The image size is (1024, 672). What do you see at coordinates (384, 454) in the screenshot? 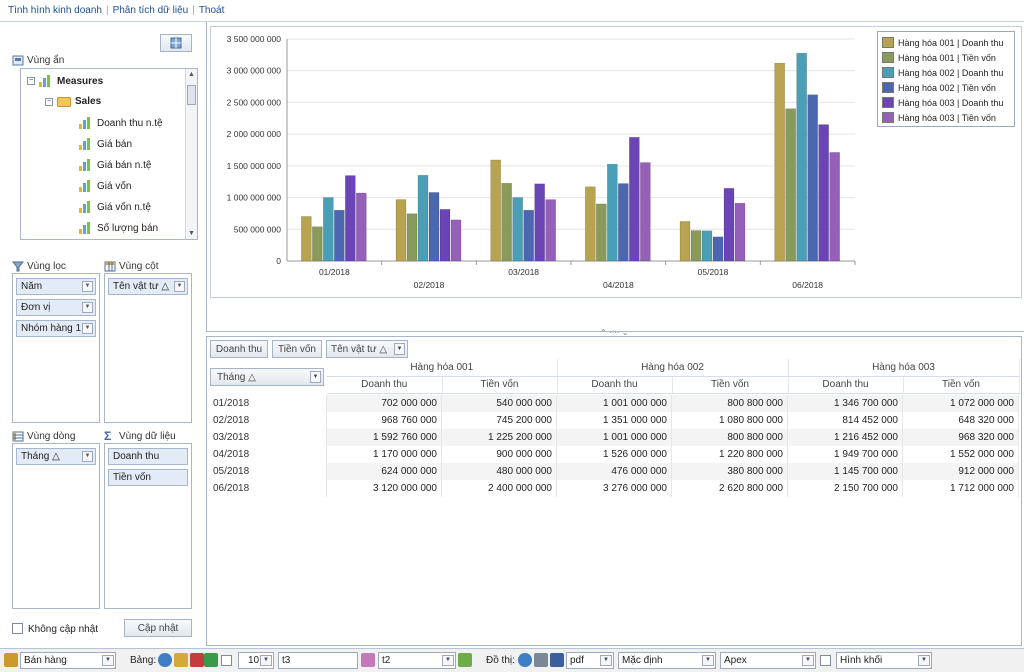
I see `table-cell: 1 170 000 000` at bounding box center [384, 454].